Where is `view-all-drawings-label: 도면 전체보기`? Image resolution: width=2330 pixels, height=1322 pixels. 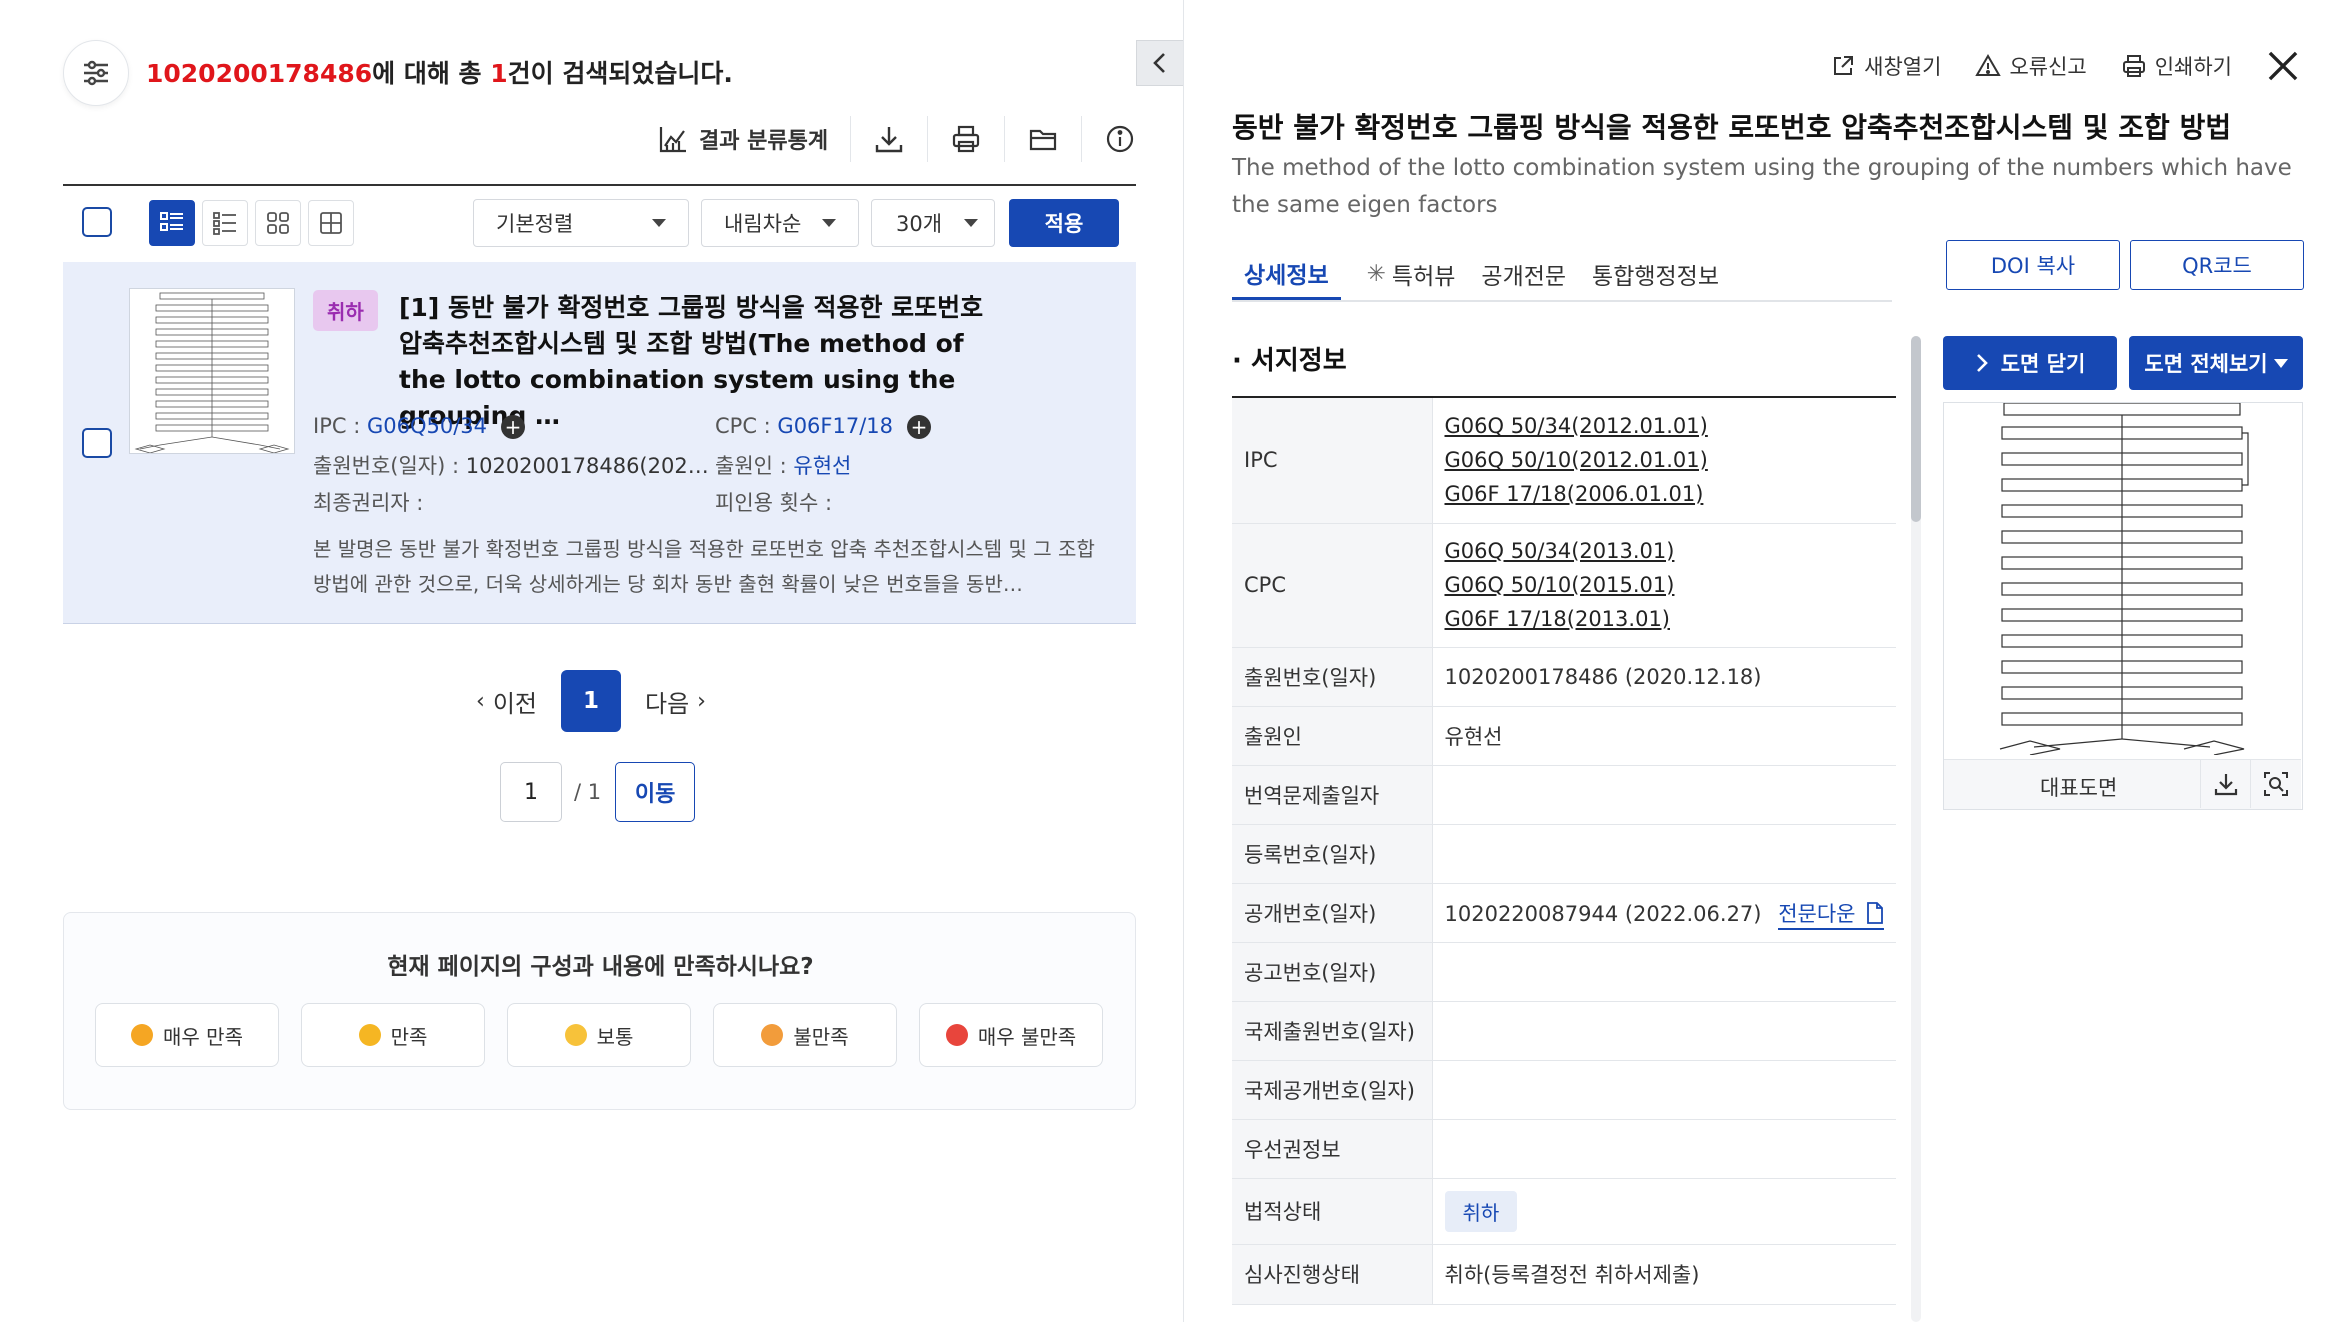
view-all-drawings-label: 도면 전체보기 is located at coordinates (2206, 364).